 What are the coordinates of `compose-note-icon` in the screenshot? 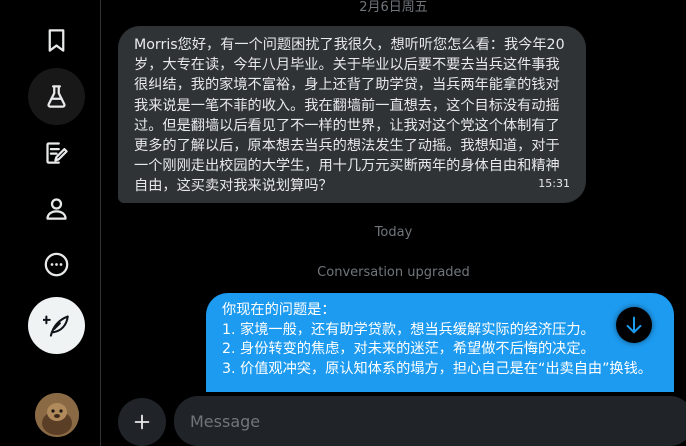 It's located at (57, 153).